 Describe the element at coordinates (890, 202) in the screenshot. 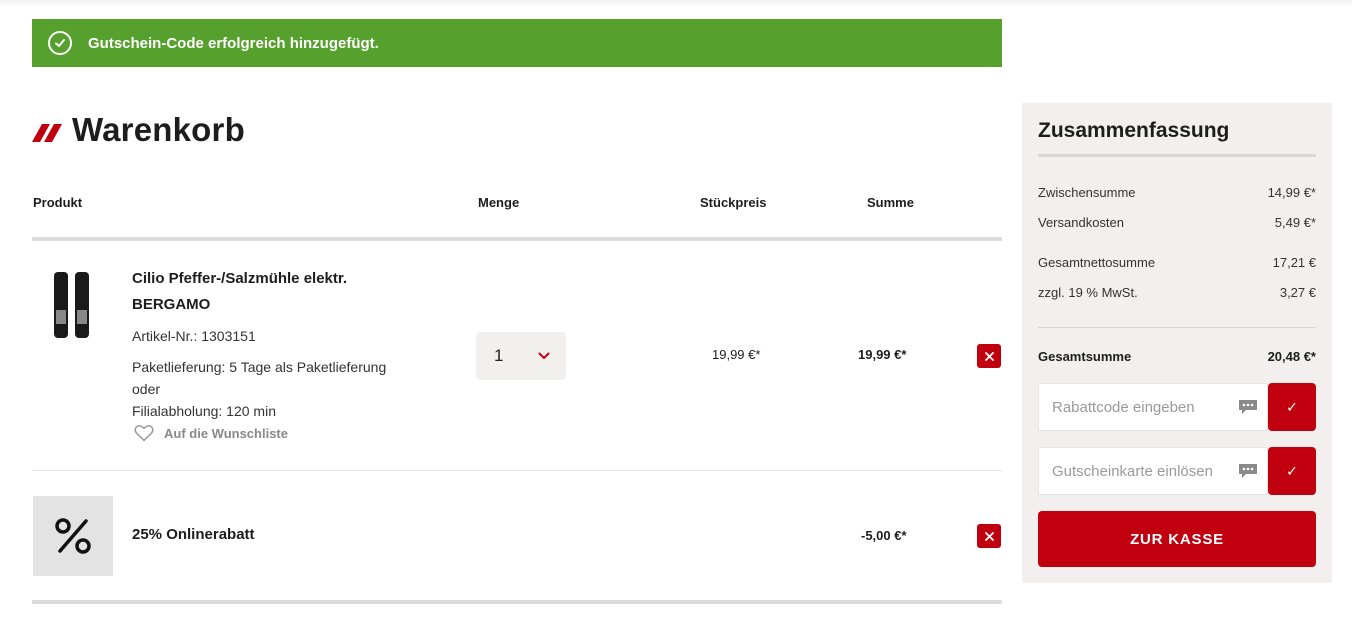

I see `column-header-sum: Summe` at that location.